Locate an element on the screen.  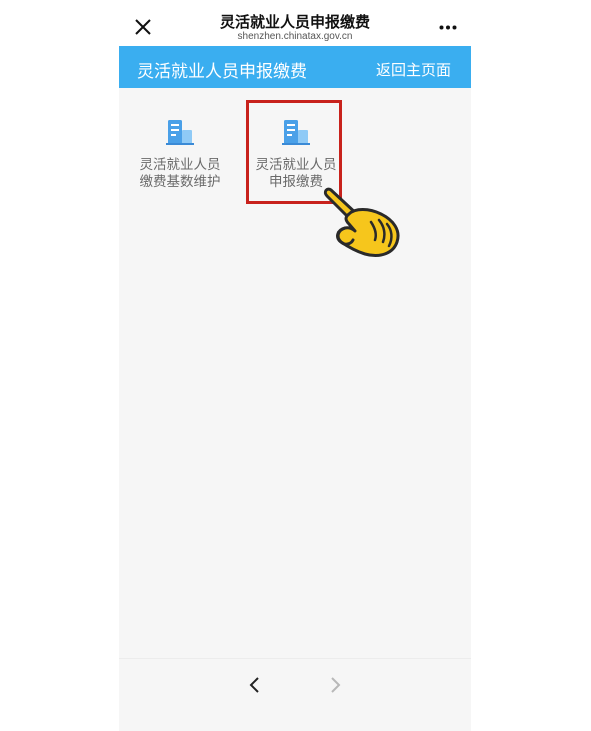
chevron-right-icon is located at coordinates (335, 685).